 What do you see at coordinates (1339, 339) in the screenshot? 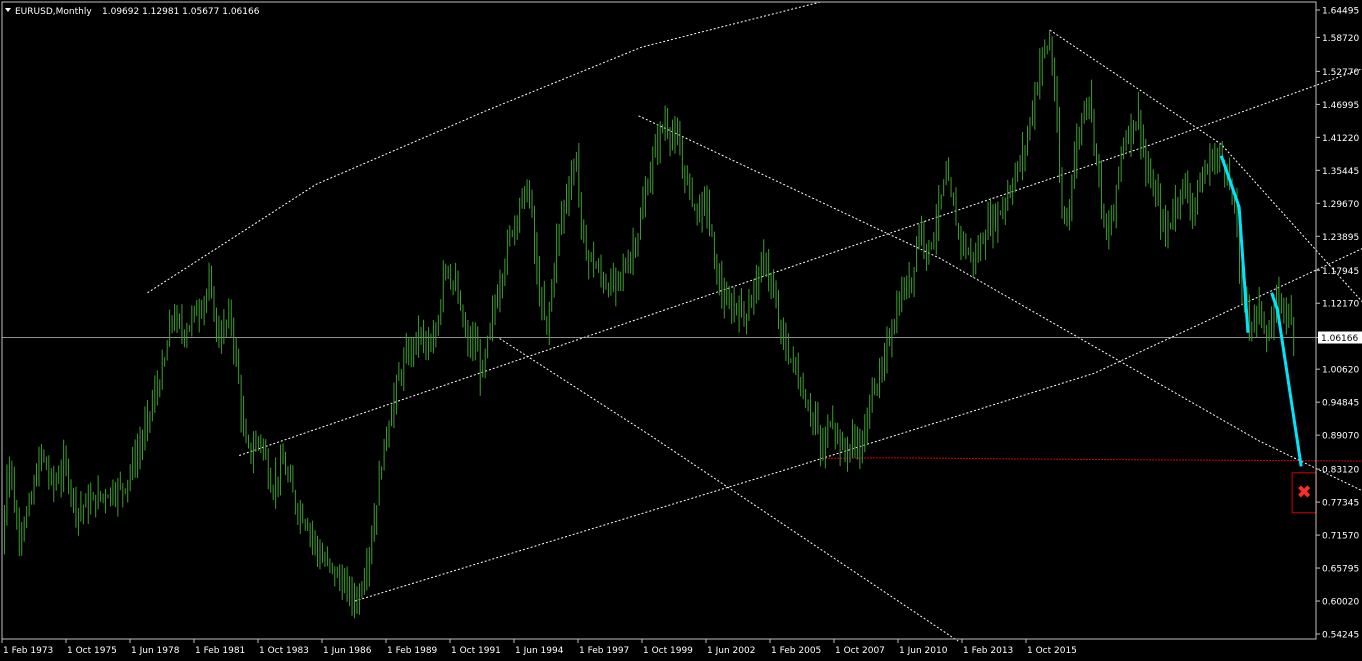
I see `current-price-label: 1.06166` at bounding box center [1339, 339].